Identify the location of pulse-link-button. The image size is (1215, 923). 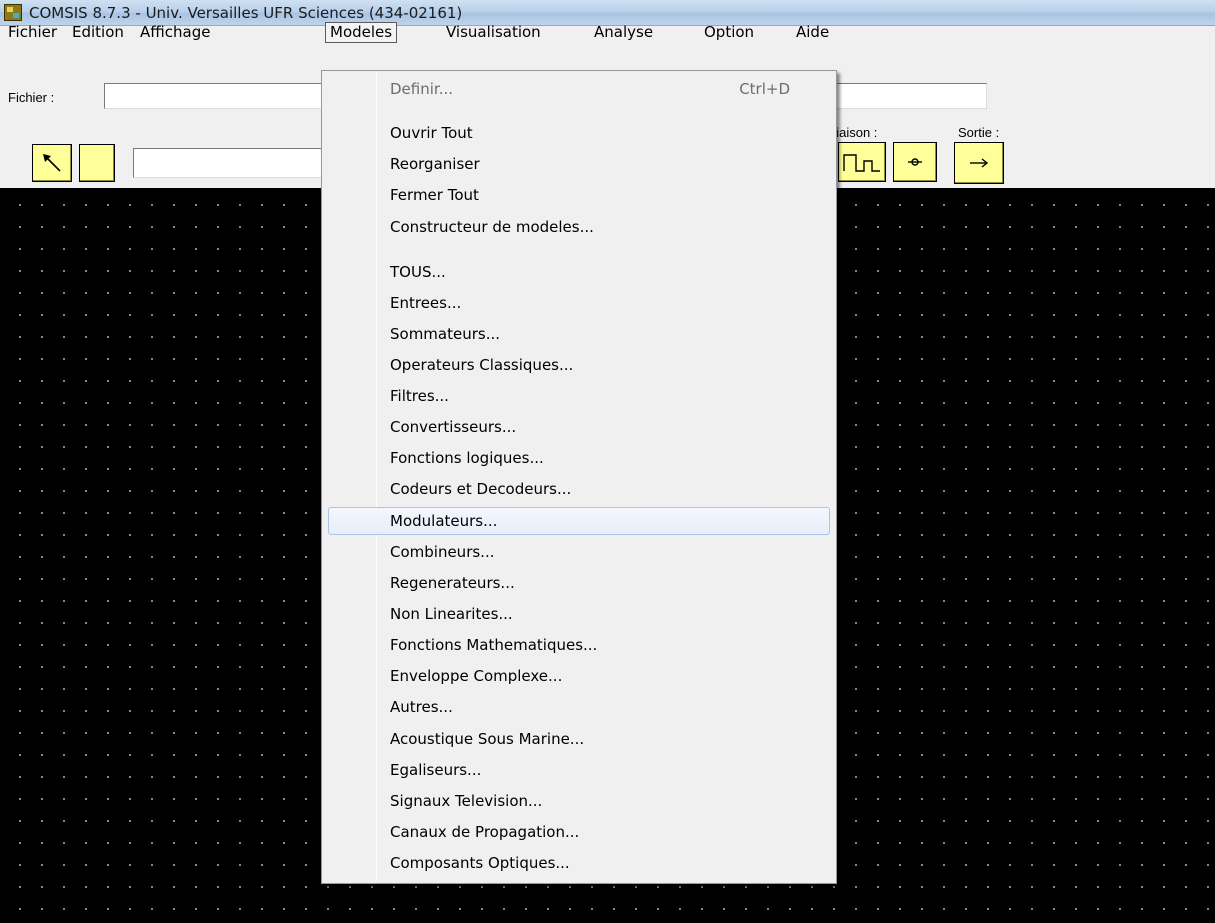
(862, 162).